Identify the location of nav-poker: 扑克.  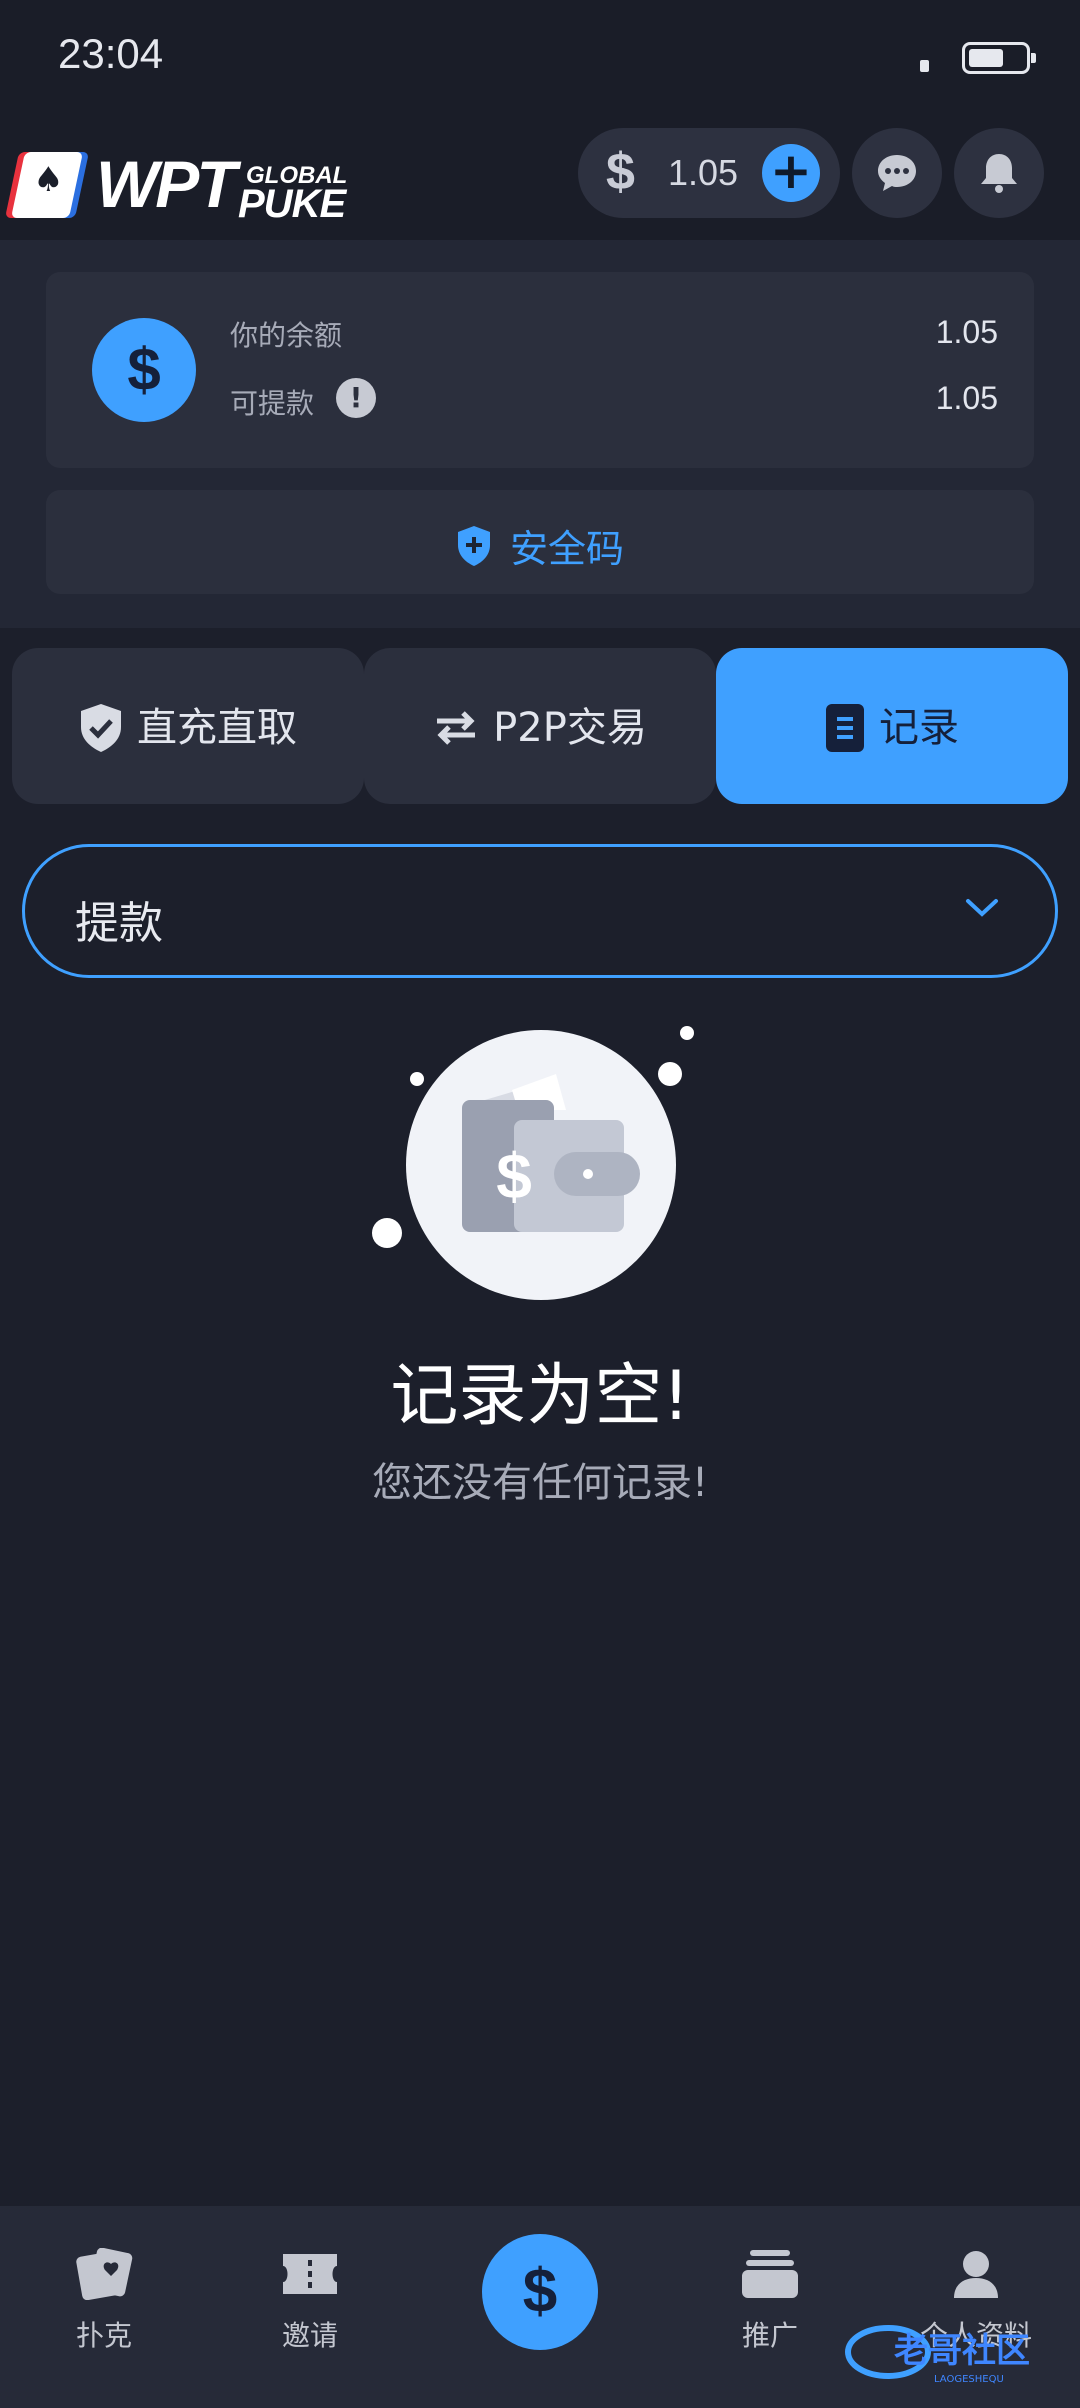
(104, 2301).